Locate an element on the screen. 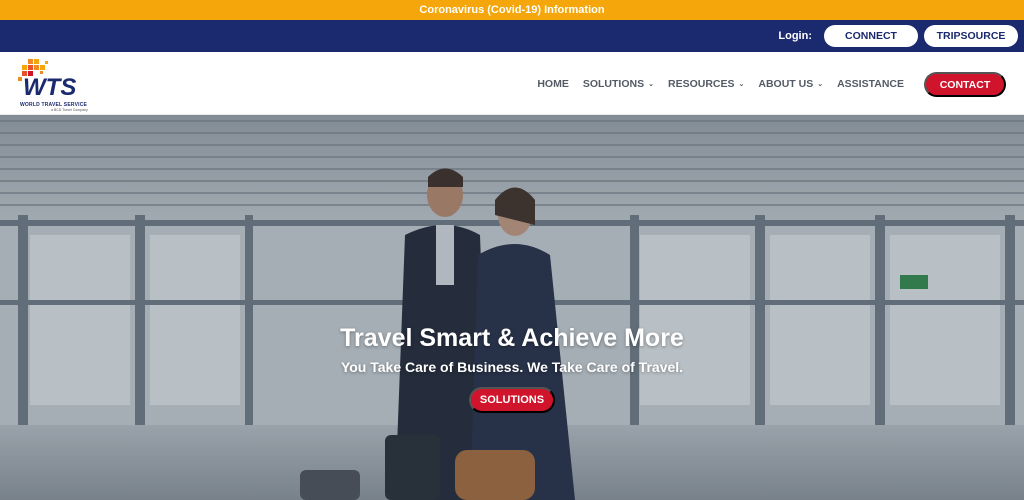 The width and height of the screenshot is (1024, 500). nav-about-us: ABOUT US ⌄ is located at coordinates (790, 84).